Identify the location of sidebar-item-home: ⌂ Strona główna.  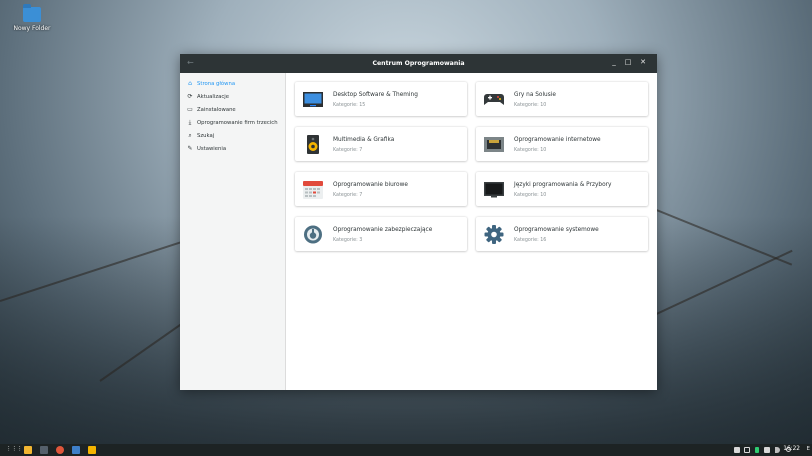
(232, 83).